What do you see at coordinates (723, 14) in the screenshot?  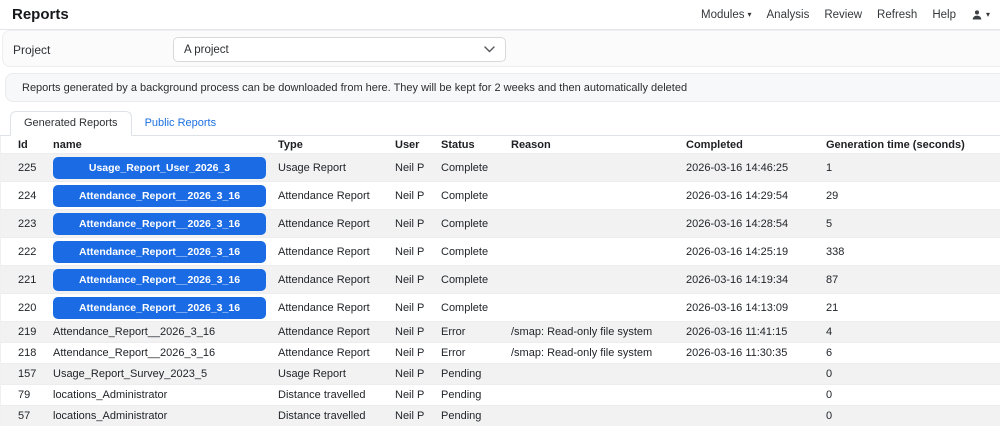 I see `menu-modules-label: Modules` at bounding box center [723, 14].